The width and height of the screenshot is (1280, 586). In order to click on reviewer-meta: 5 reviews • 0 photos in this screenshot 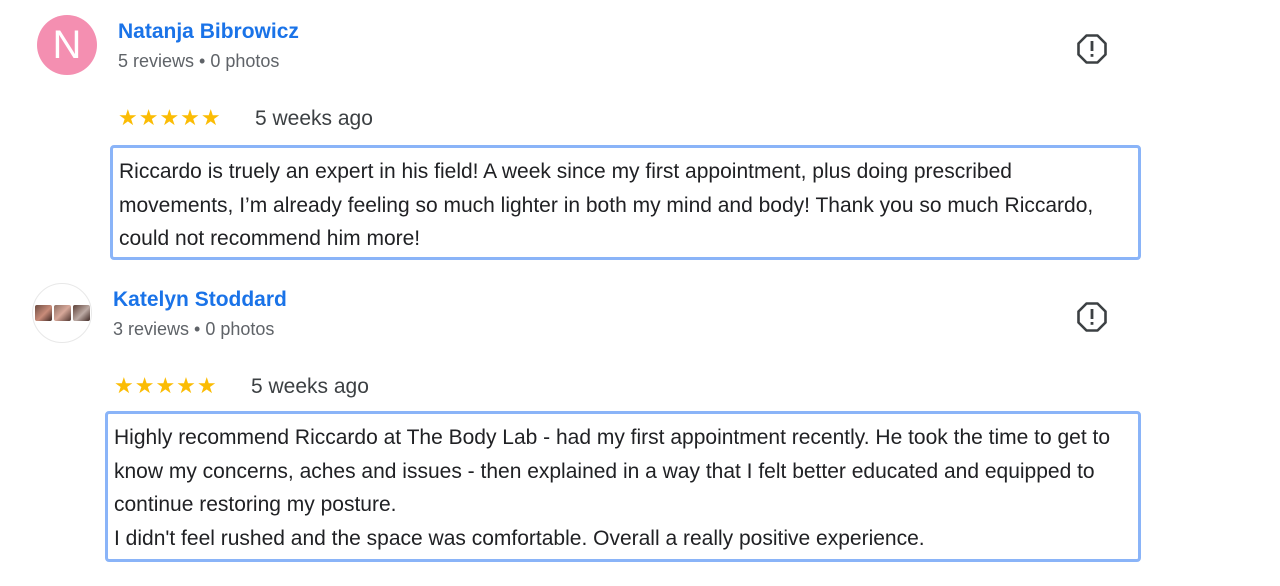, I will do `click(199, 61)`.